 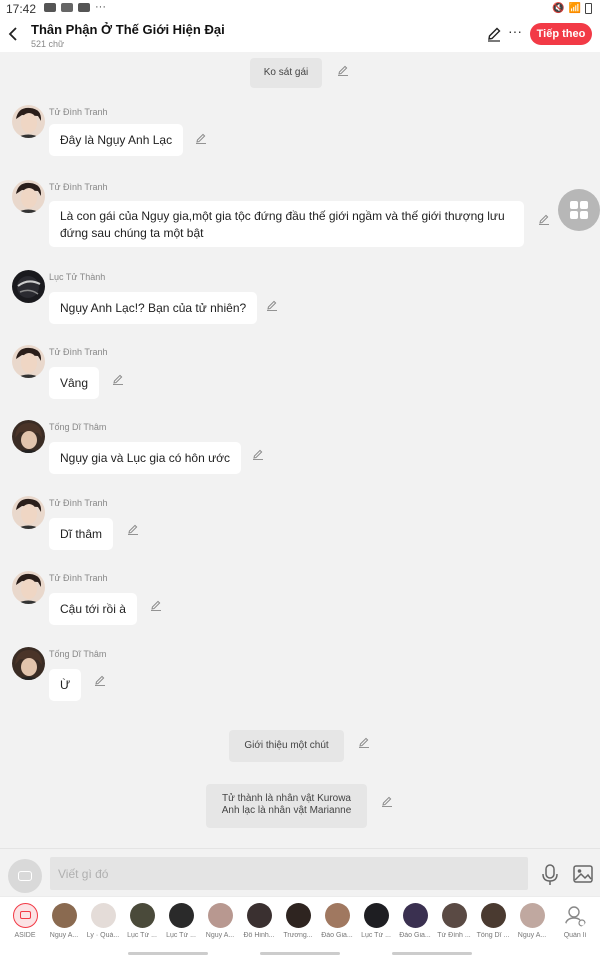 I want to click on home-button, so click(x=300, y=953).